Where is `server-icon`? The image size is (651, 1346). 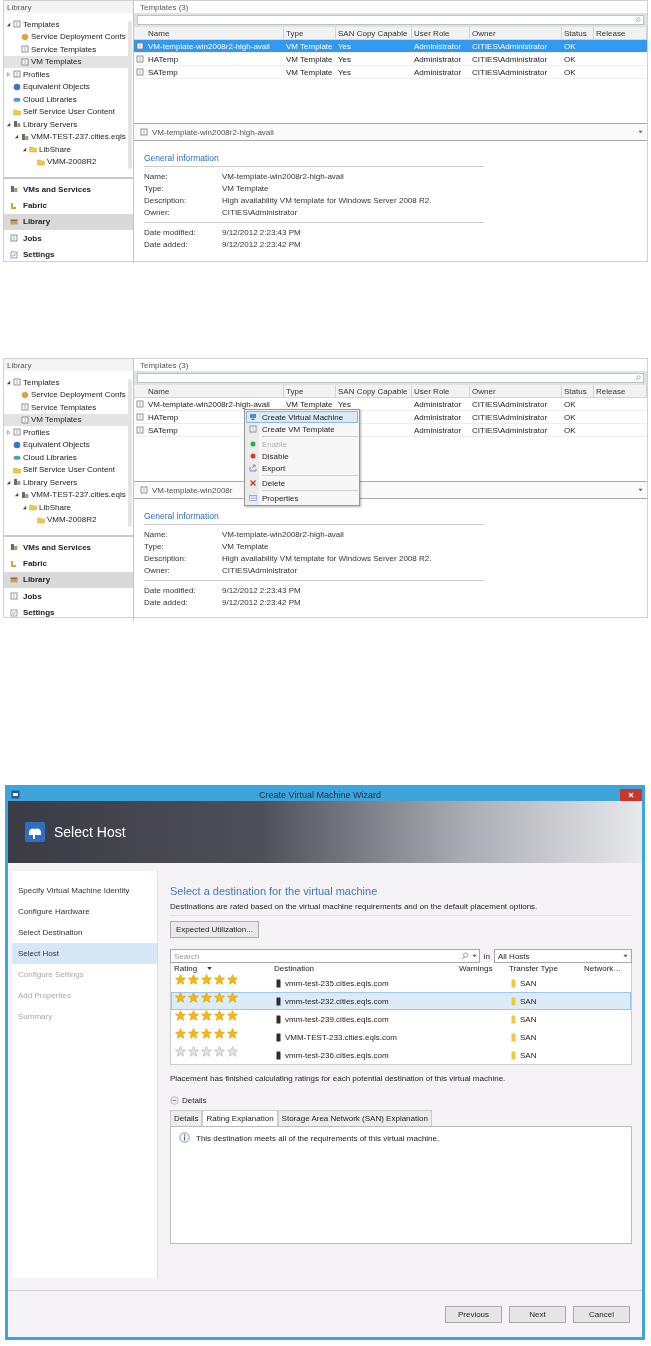
server-icon is located at coordinates (17, 124).